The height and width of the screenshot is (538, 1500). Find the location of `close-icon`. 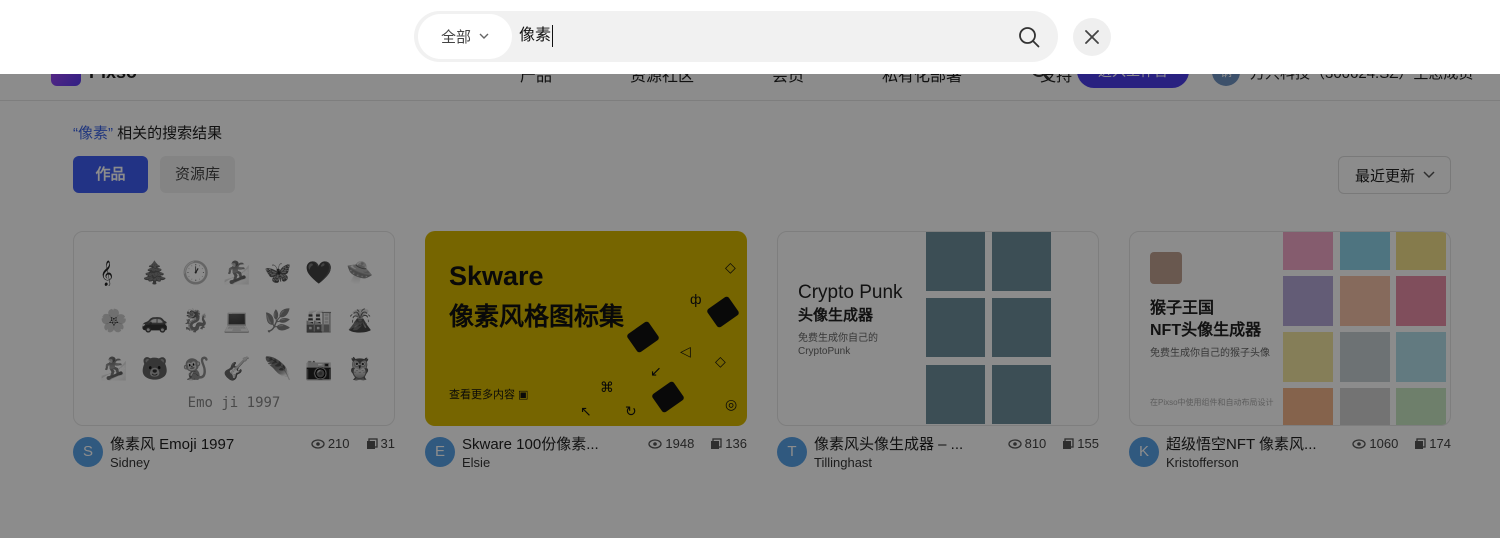

close-icon is located at coordinates (1092, 37).